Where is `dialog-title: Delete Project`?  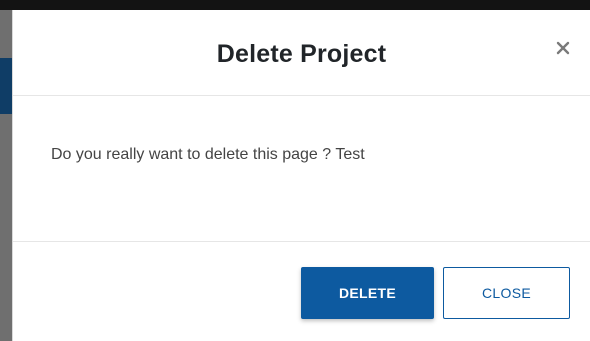 dialog-title: Delete Project is located at coordinates (301, 54).